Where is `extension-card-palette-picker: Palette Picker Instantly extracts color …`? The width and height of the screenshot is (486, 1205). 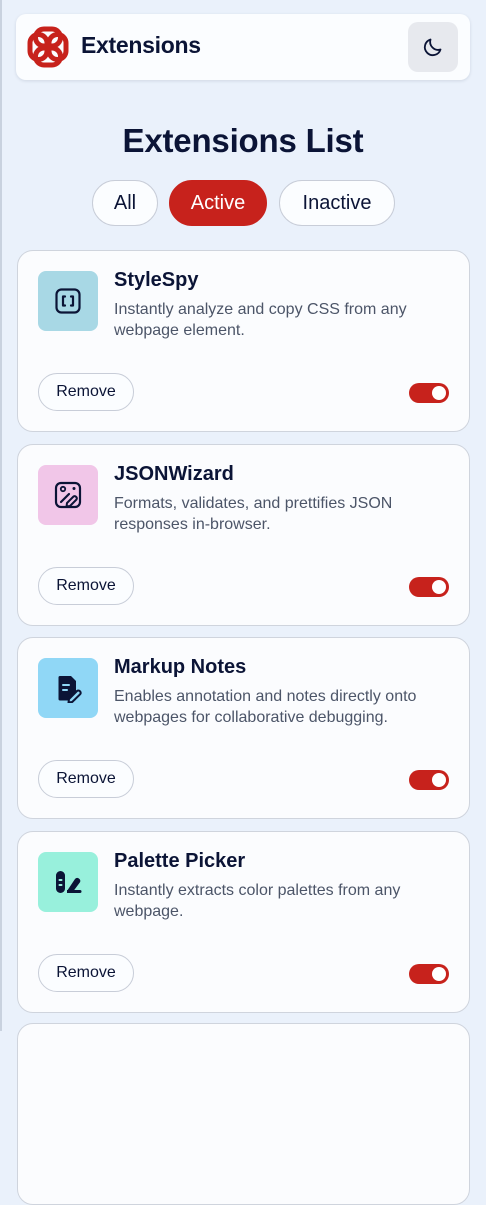 extension-card-palette-picker: Palette Picker Instantly extracts color … is located at coordinates (243, 922).